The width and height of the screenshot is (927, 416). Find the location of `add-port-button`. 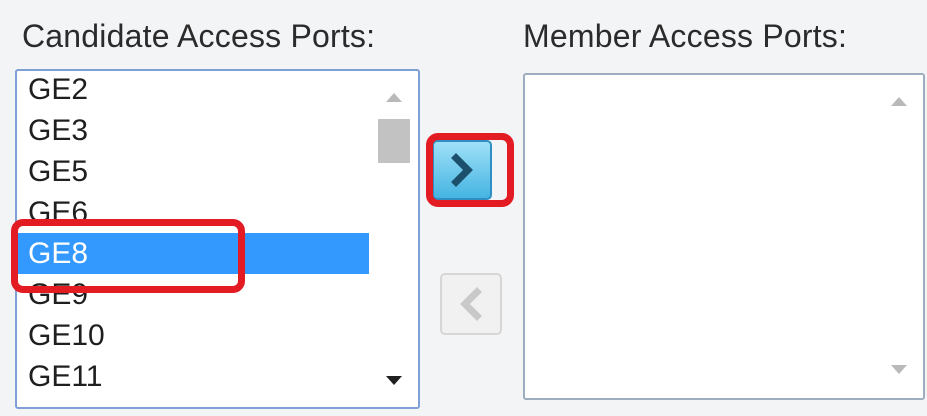

add-port-button is located at coordinates (462, 170).